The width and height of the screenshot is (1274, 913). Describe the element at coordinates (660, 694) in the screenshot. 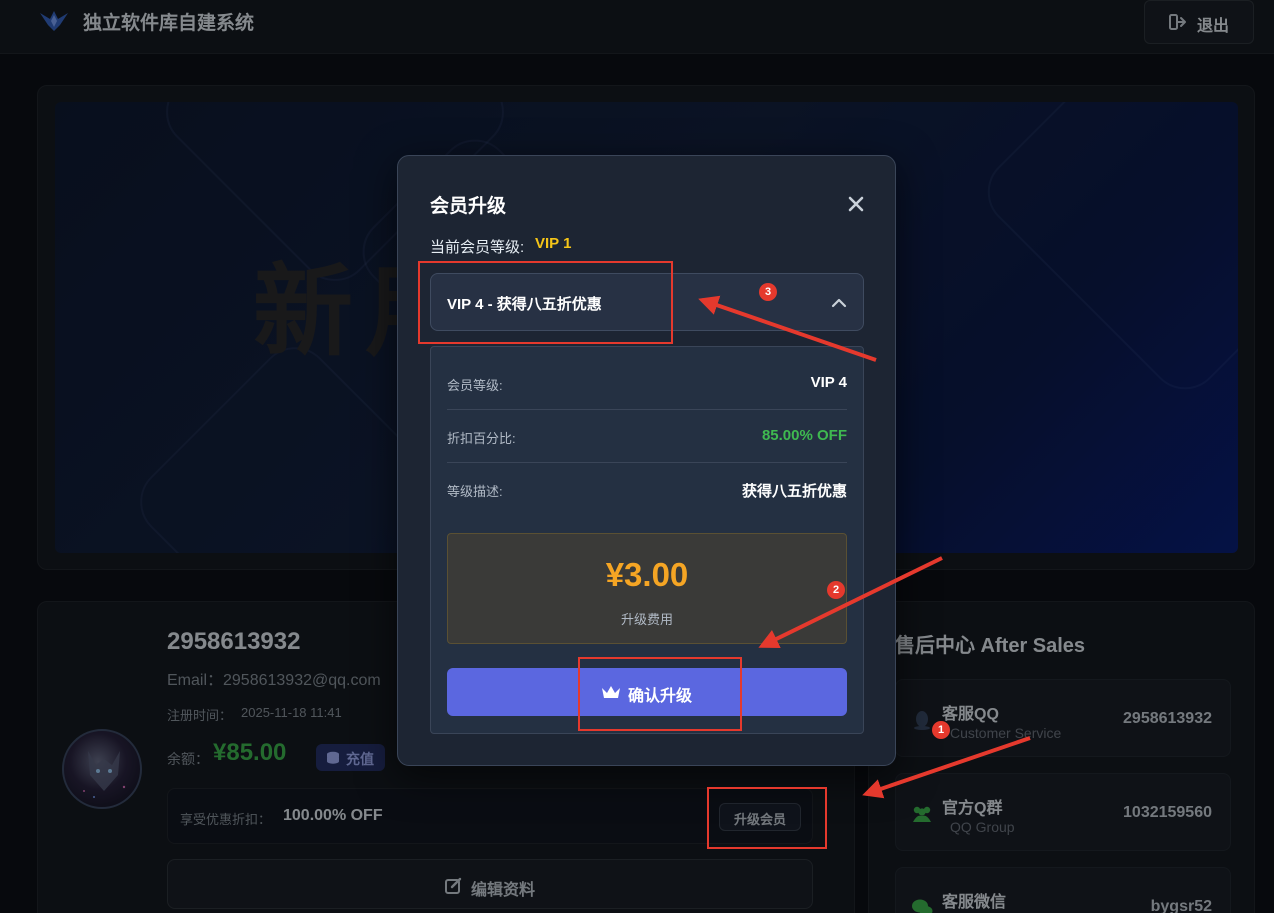

I see `annotation-box-confirm` at that location.